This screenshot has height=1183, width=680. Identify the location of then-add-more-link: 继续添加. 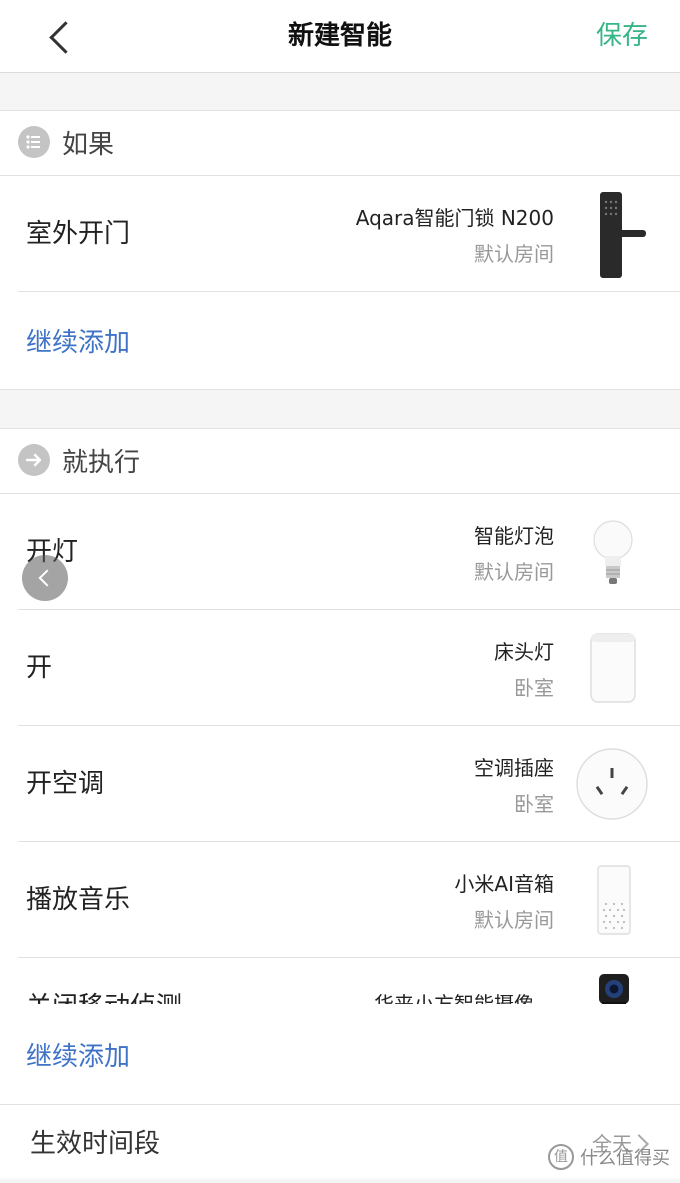
(78, 1054).